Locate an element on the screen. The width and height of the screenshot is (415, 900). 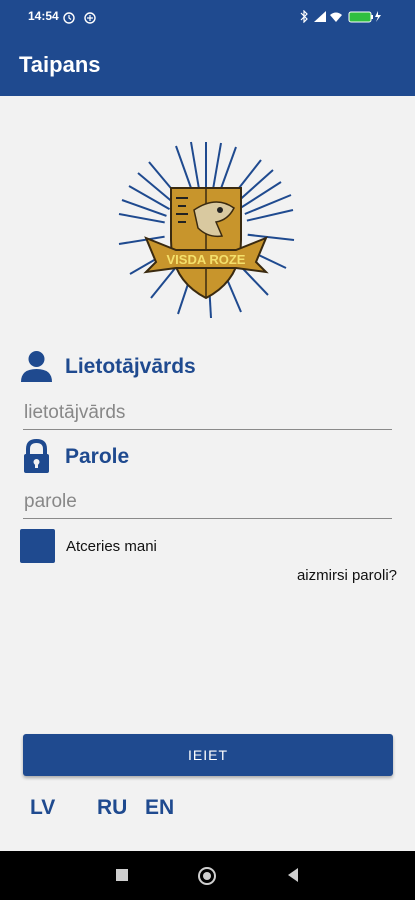
system-nav-bar is located at coordinates (207, 875).